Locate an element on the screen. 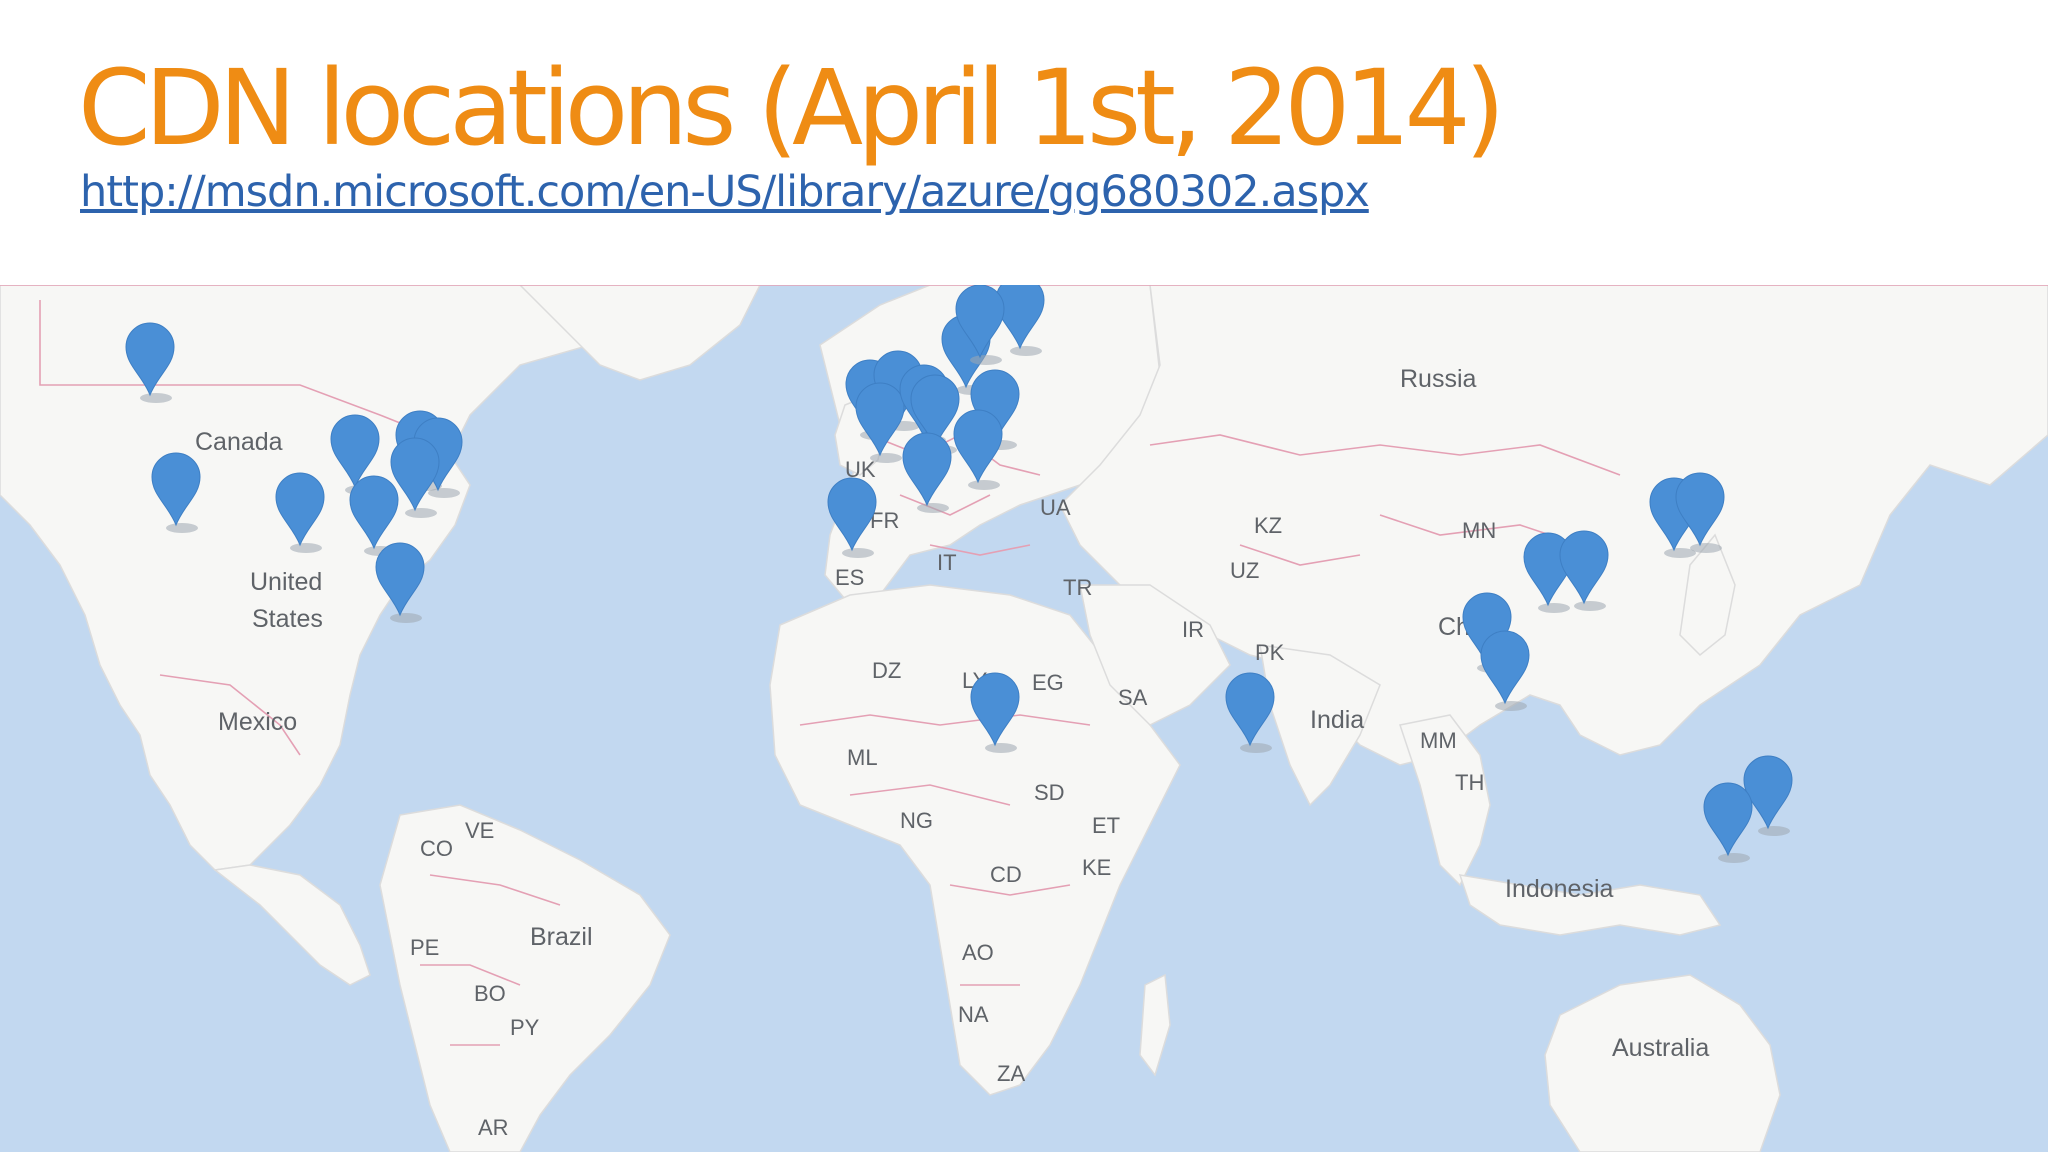 This screenshot has height=1152, width=2048. label-cd: CD is located at coordinates (1006, 874).